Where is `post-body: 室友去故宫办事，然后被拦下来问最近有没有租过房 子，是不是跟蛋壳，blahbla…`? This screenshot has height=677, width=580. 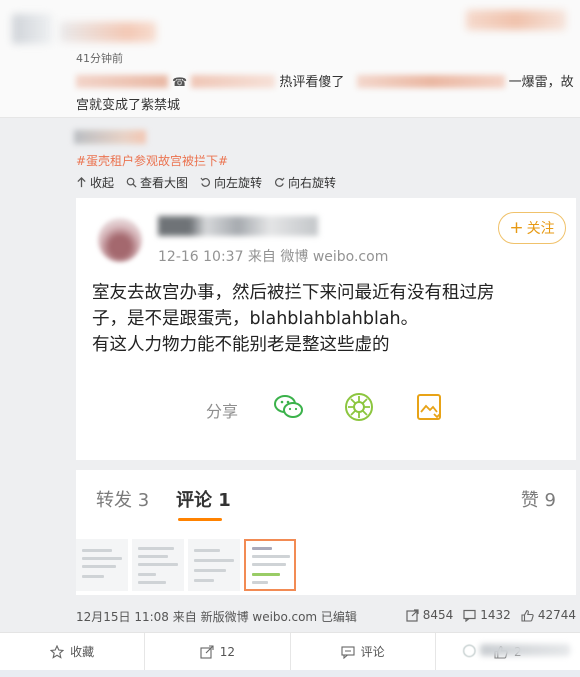 post-body: 室友去故宫办事，然后被拦下来问最近有没有租过房 子，是不是跟蛋壳，blahbla… is located at coordinates (293, 319).